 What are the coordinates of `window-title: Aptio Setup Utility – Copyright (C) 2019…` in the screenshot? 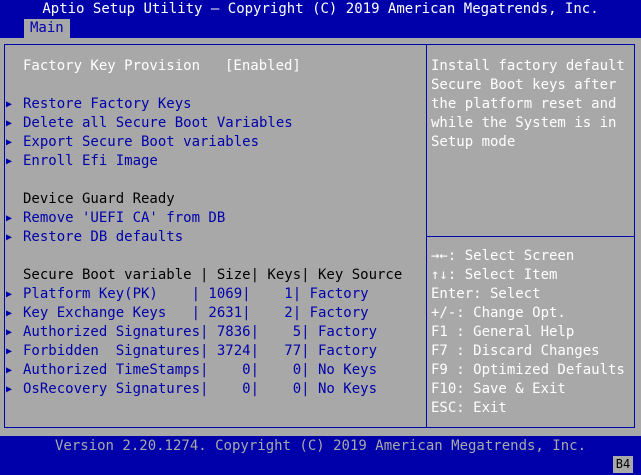 It's located at (320, 9).